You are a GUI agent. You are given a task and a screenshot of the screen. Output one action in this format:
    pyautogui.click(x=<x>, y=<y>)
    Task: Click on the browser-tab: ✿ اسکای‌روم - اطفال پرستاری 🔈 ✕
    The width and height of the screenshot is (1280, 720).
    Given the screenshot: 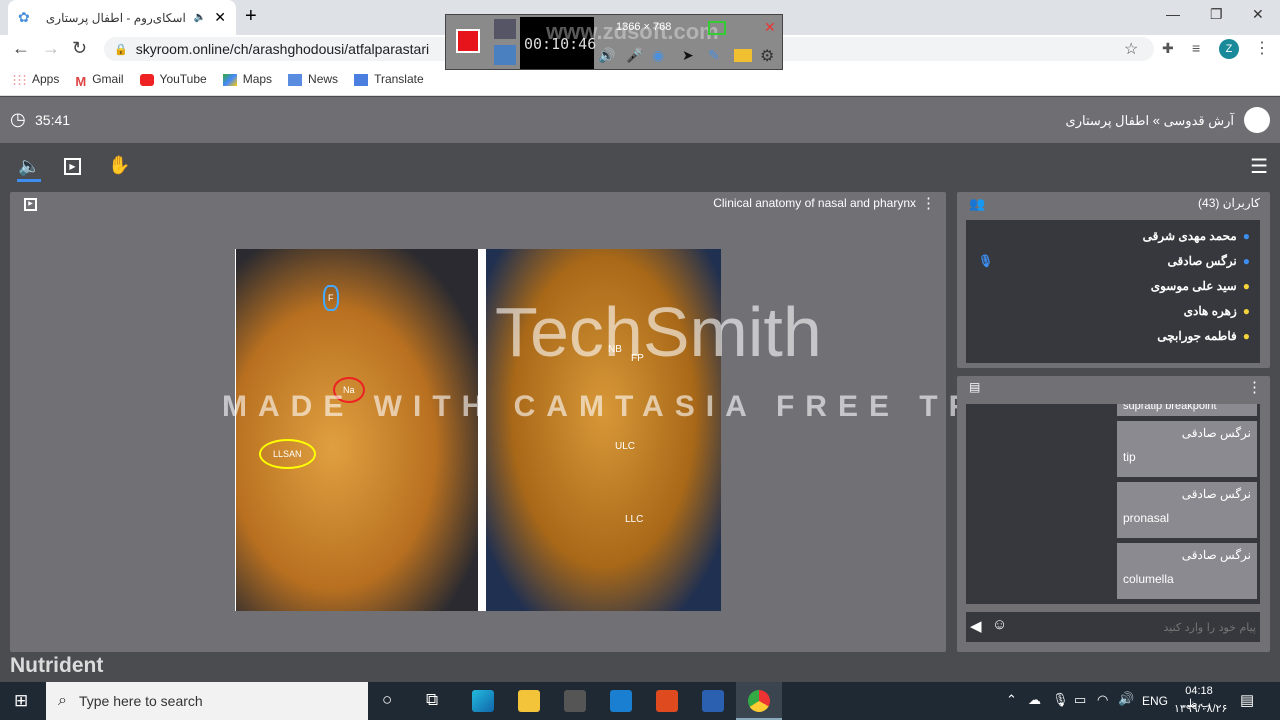 What is the action you would take?
    pyautogui.click(x=122, y=17)
    